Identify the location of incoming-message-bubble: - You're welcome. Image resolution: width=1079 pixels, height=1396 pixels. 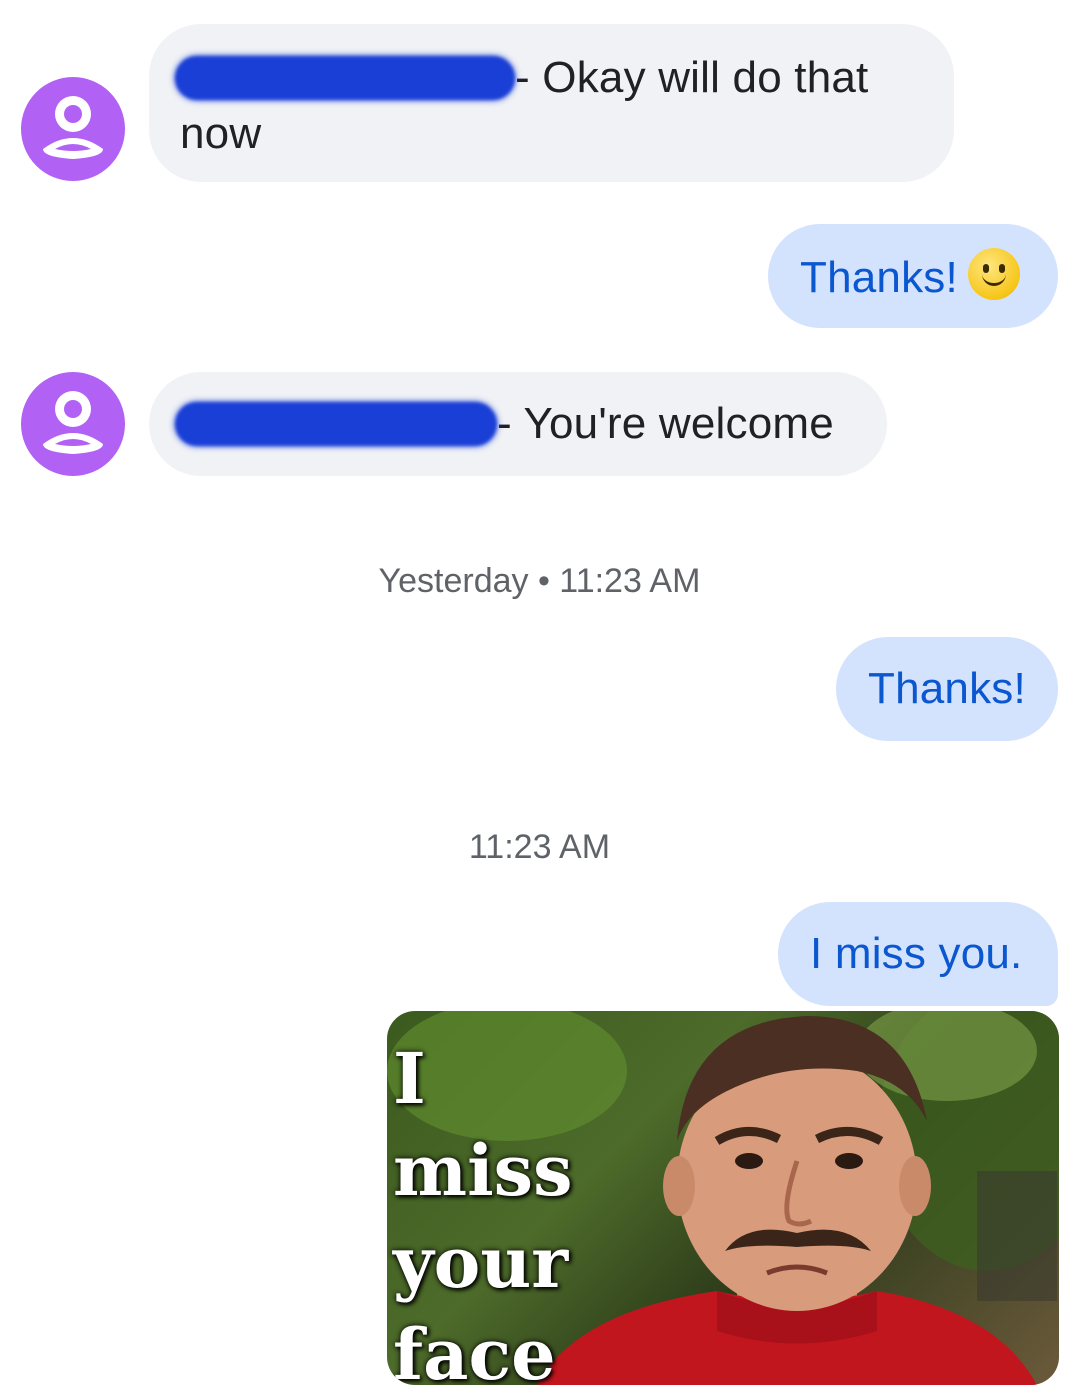
(518, 424).